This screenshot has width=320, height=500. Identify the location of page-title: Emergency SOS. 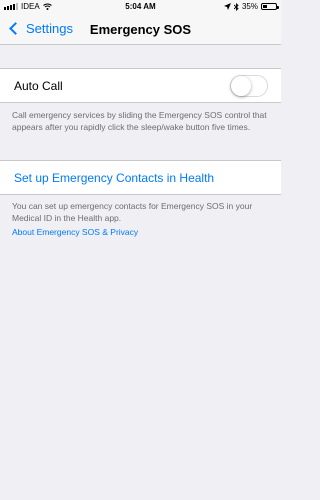
(140, 29).